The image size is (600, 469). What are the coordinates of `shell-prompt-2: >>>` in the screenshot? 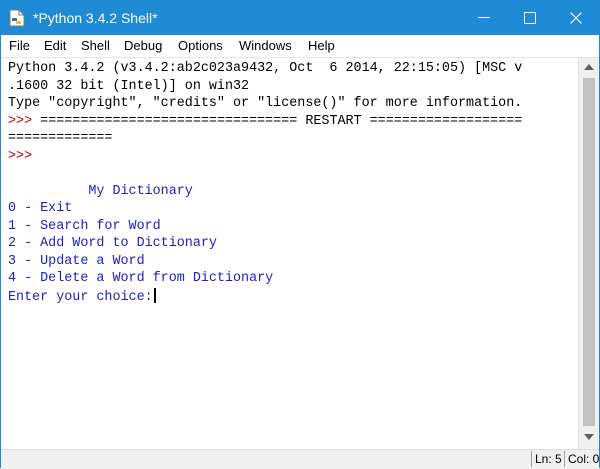 It's located at (24, 156).